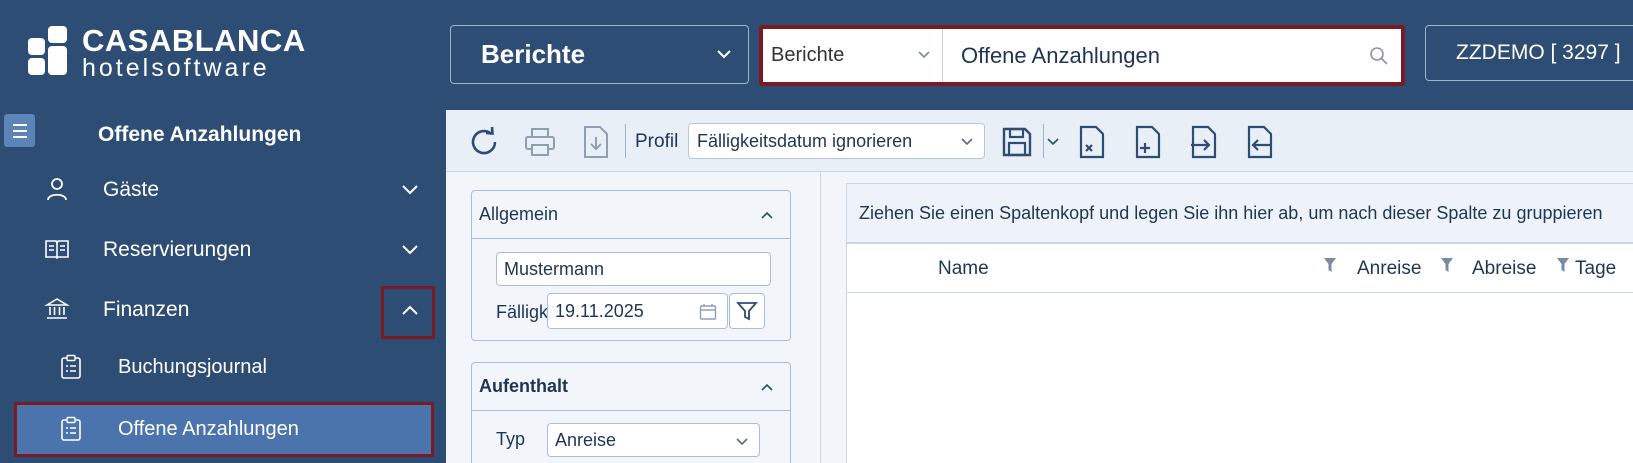 The width and height of the screenshot is (1633, 463). What do you see at coordinates (1148, 142) in the screenshot?
I see `file-add-icon` at bounding box center [1148, 142].